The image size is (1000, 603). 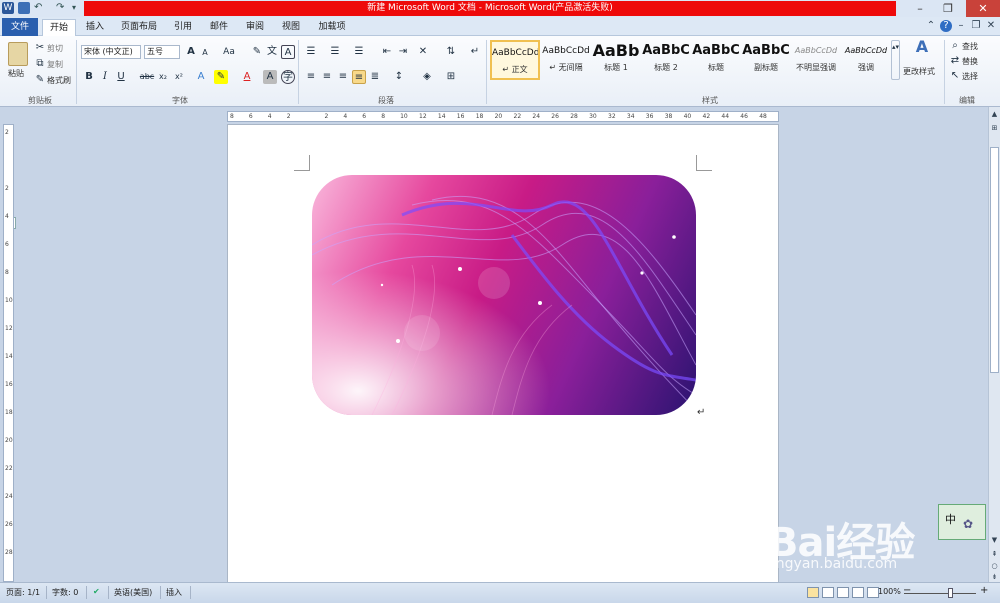 I want to click on zoom-level: 100%, so click(x=889, y=591).